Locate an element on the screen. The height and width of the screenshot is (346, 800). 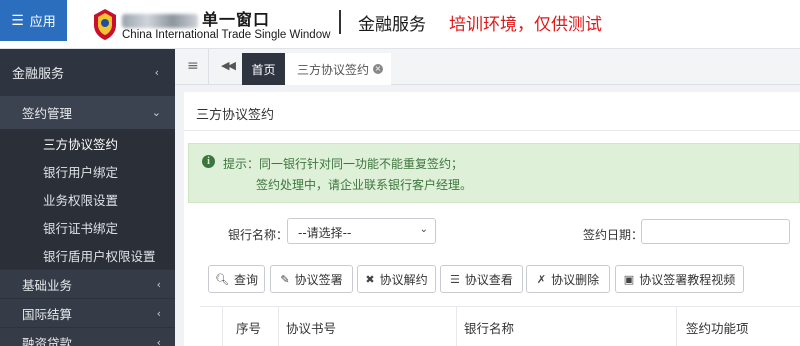
sidebar-subitem: 三方协议签约 is located at coordinates (87, 143).